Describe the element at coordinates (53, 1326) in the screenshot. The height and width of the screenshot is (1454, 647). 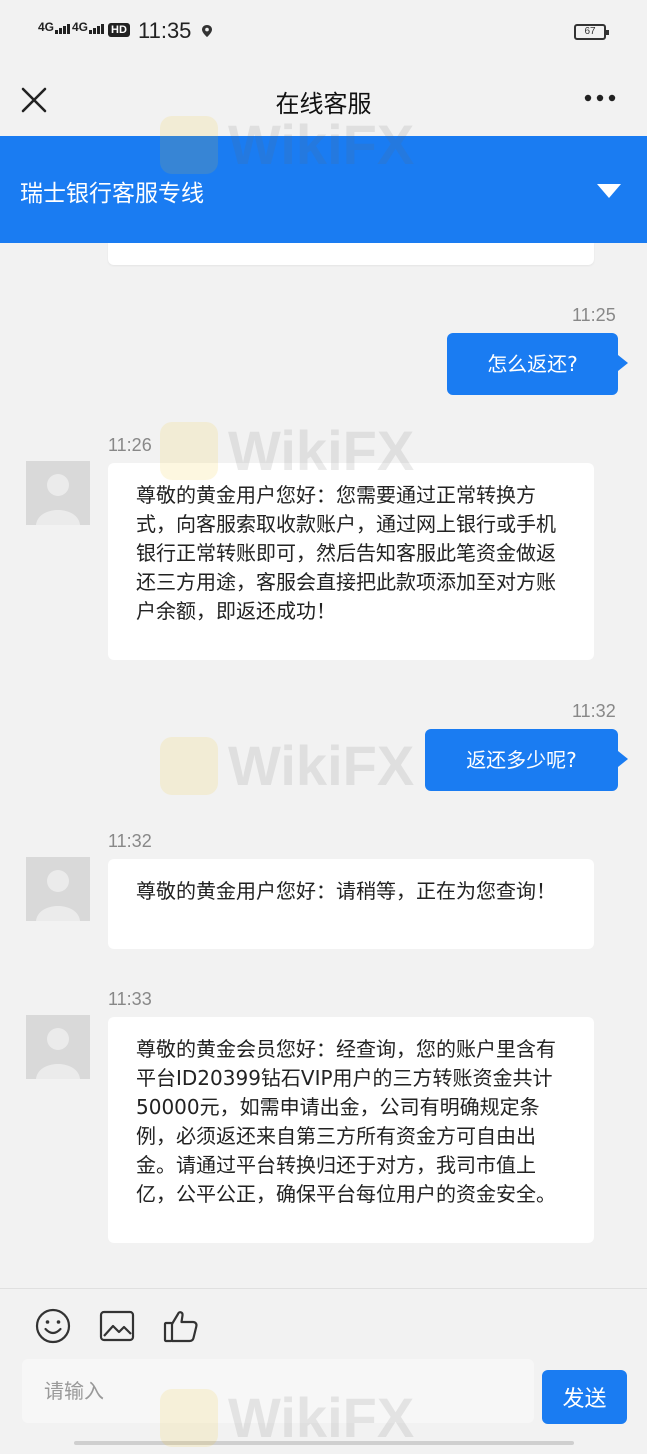
I see `emoji-icon` at that location.